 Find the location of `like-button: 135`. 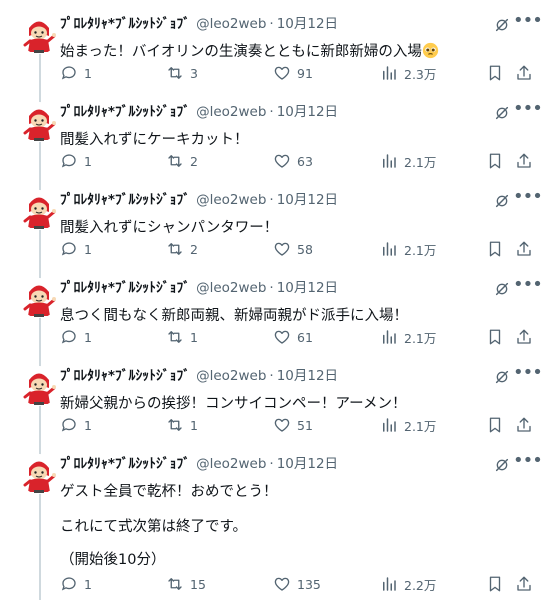

like-button: 135 is located at coordinates (297, 584).